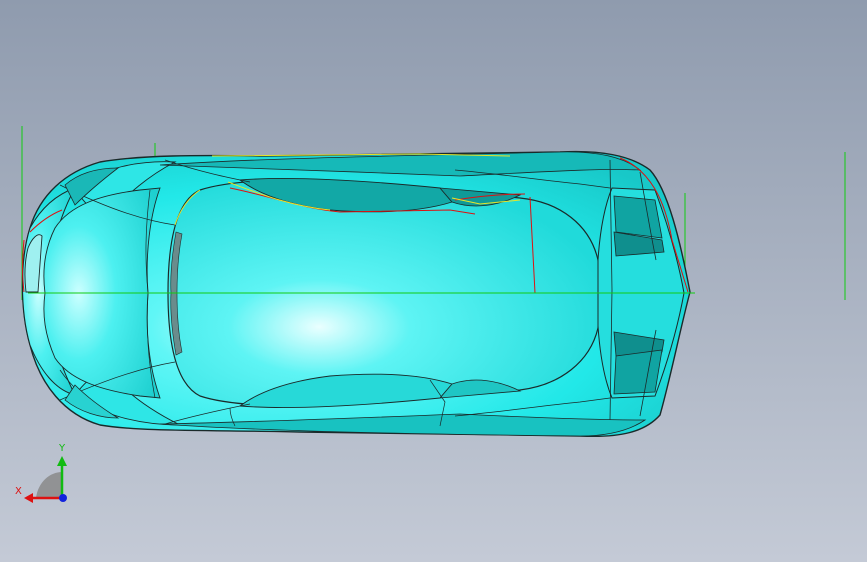 The image size is (867, 562). Describe the element at coordinates (28, 498) in the screenshot. I see `x-axis-arrowhead` at that location.